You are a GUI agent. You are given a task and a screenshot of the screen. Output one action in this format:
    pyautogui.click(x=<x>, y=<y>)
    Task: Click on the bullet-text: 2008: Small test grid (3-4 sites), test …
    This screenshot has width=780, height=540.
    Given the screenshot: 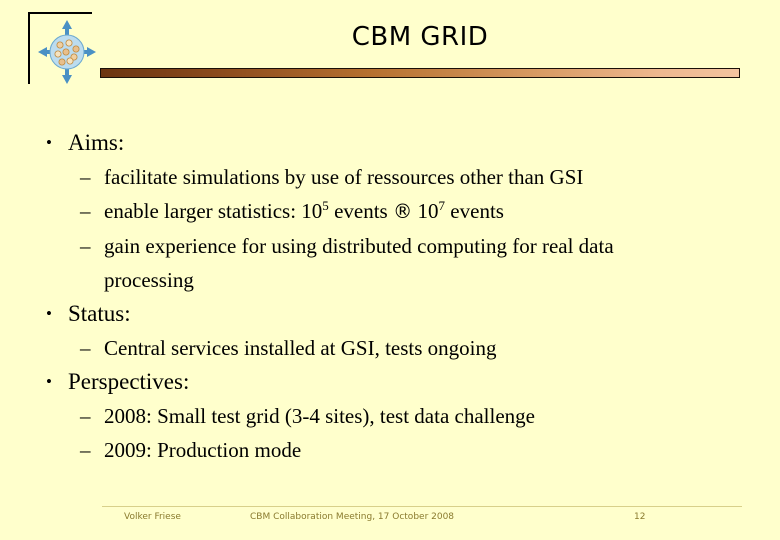 What is the action you would take?
    pyautogui.click(x=319, y=416)
    